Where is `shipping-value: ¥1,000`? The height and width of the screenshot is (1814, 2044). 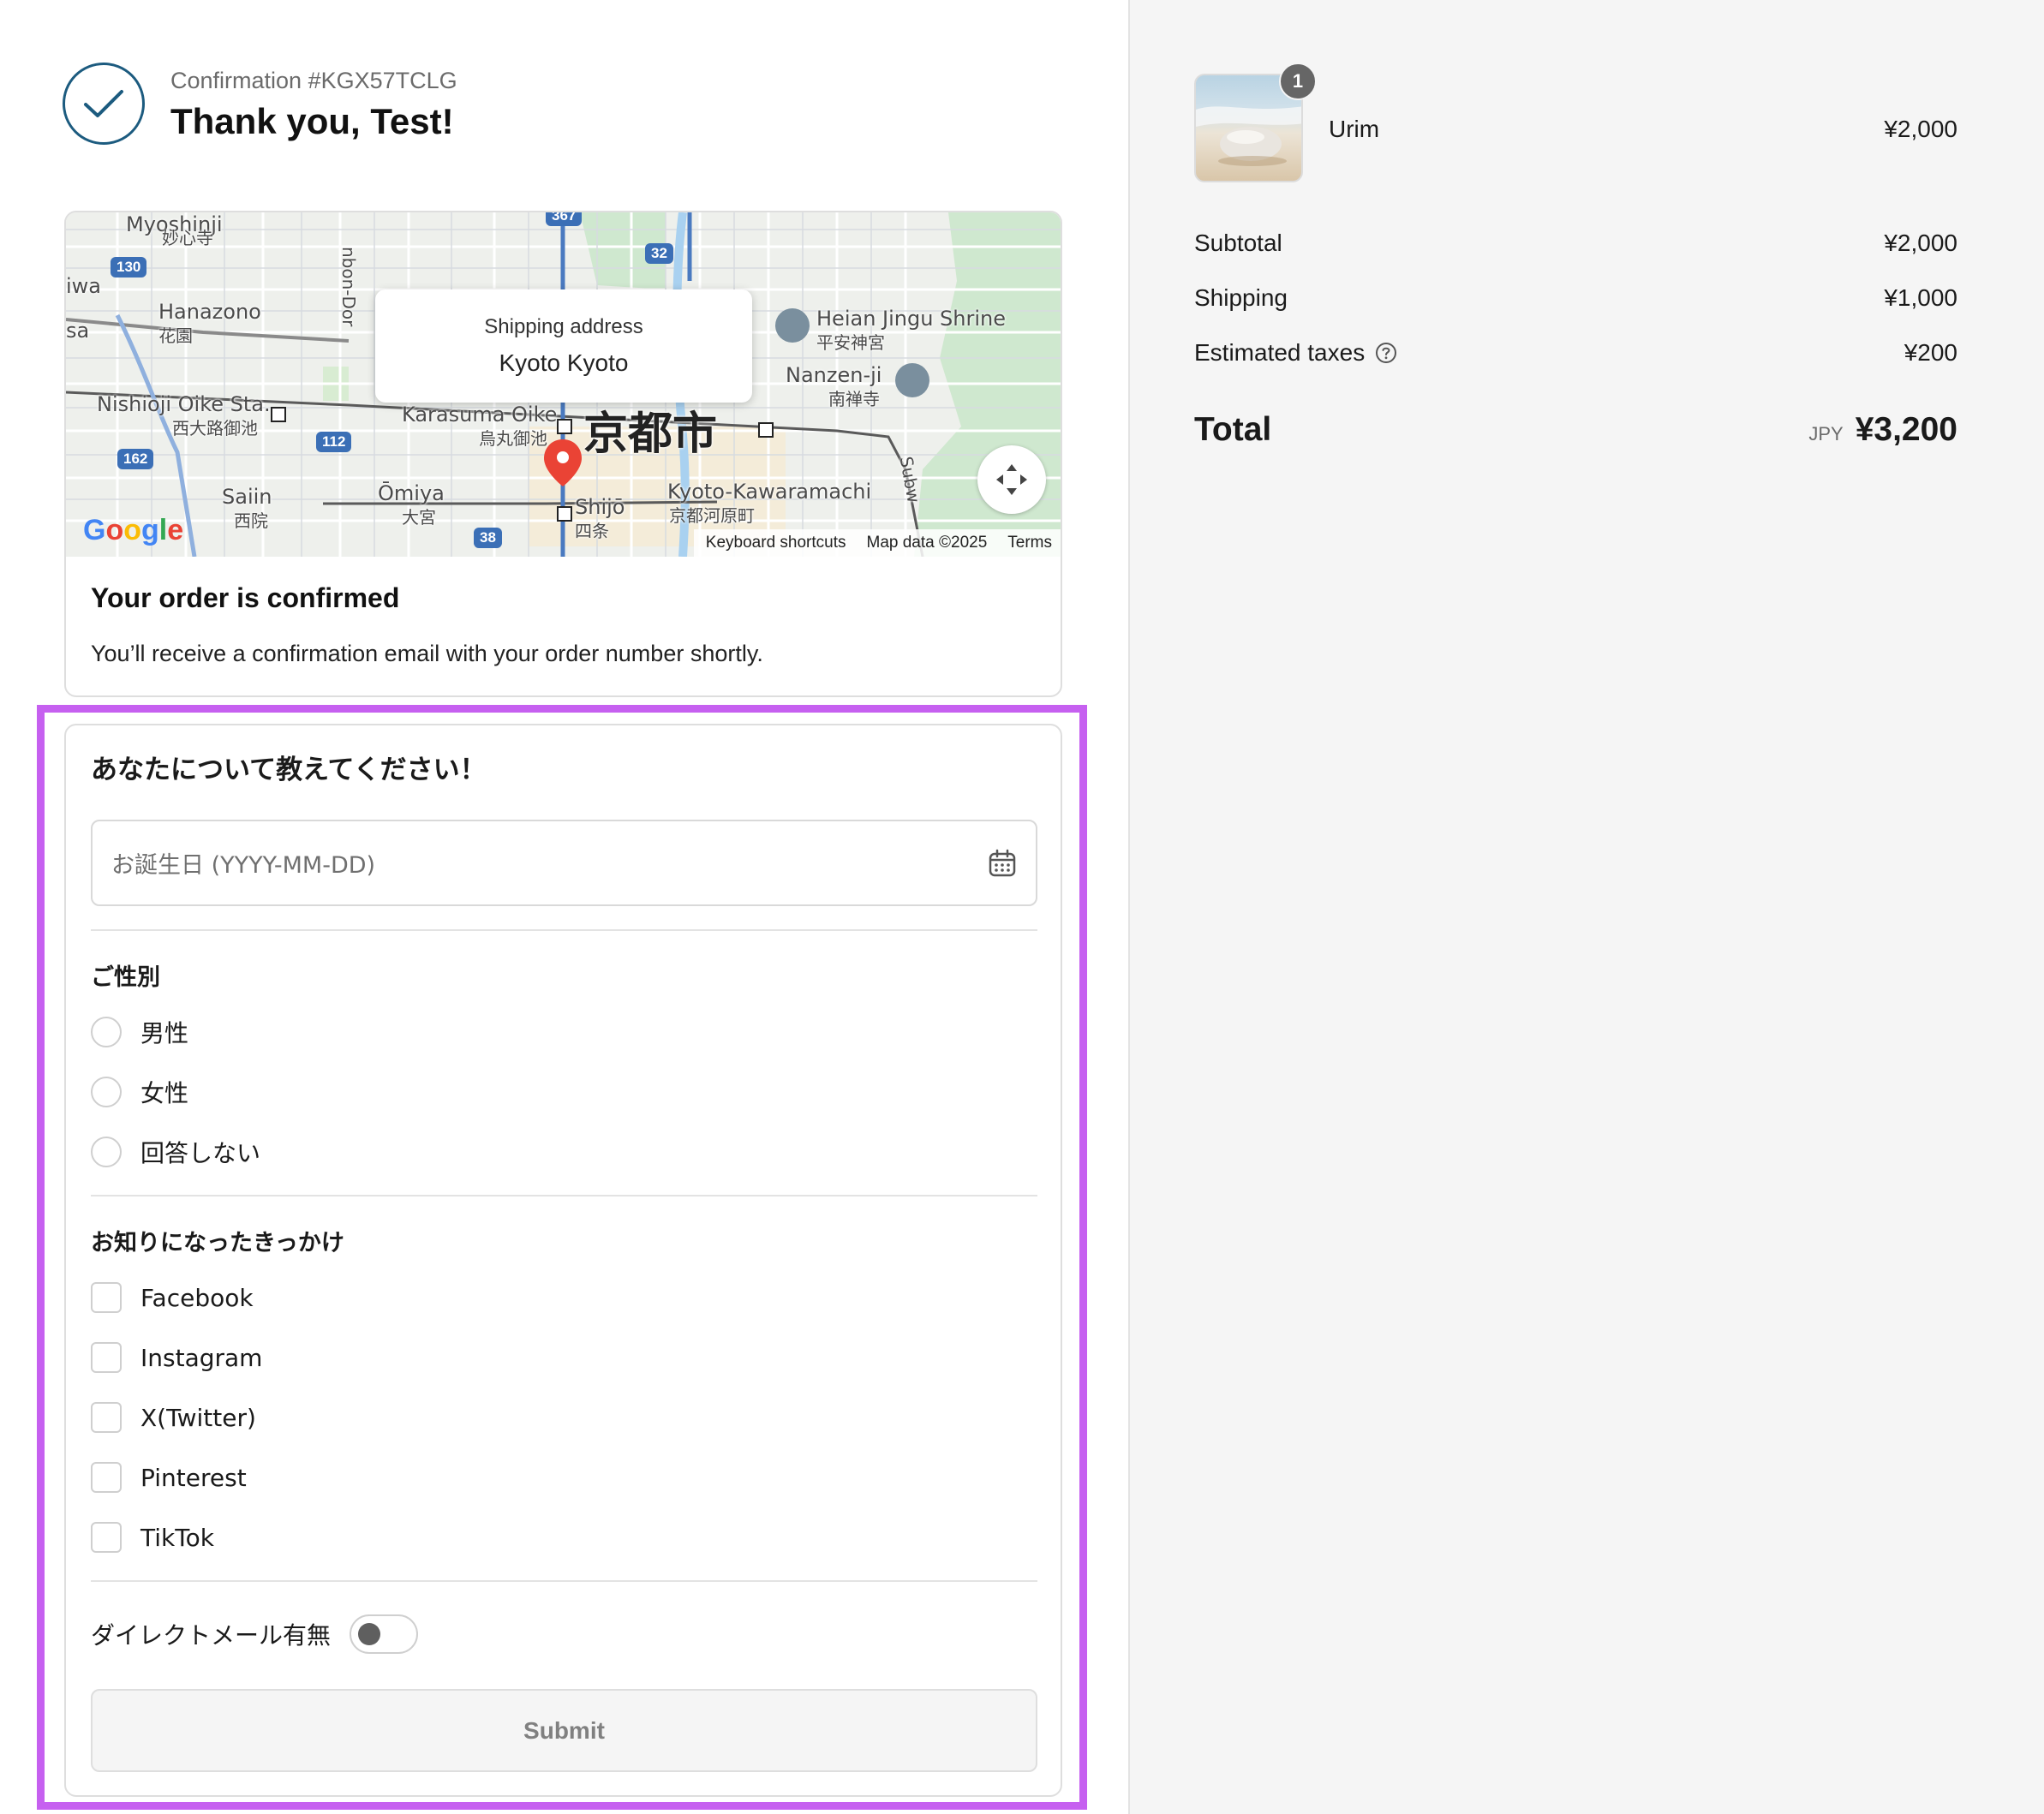 shipping-value: ¥1,000 is located at coordinates (1920, 297).